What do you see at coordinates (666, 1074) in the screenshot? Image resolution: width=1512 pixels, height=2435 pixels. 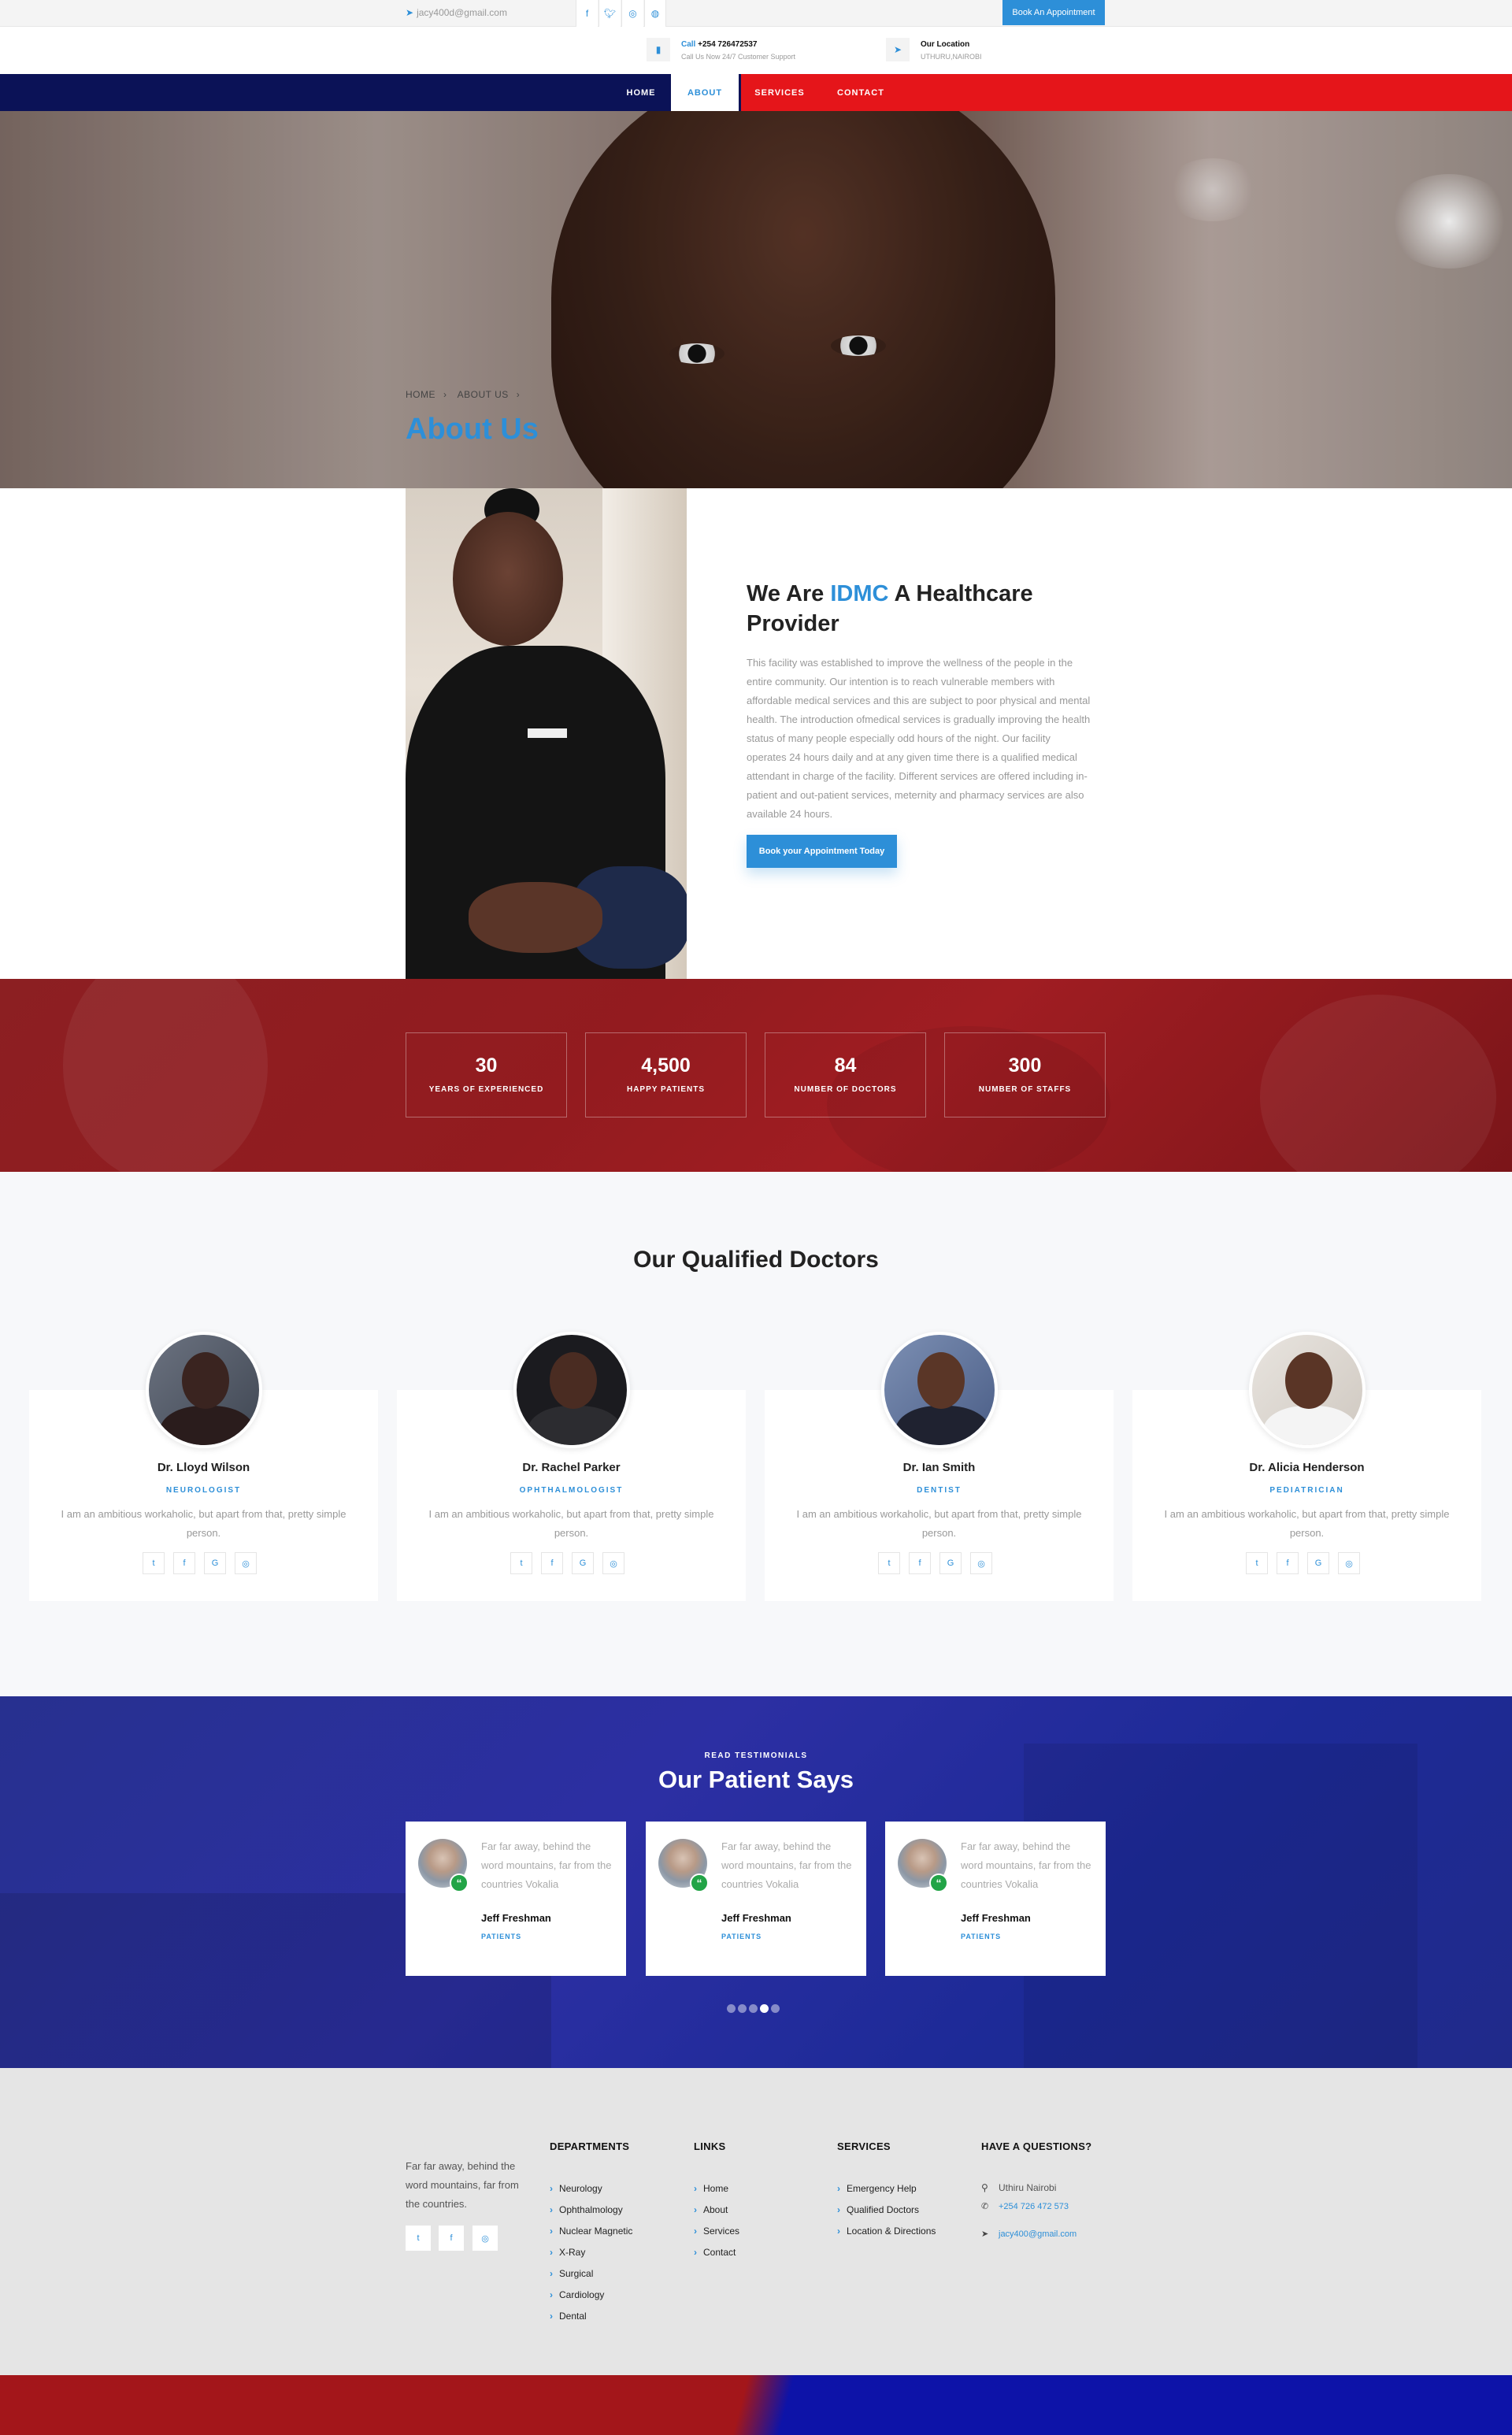 I see `stat-patients: 4,500 HAPPY PATIENTS` at bounding box center [666, 1074].